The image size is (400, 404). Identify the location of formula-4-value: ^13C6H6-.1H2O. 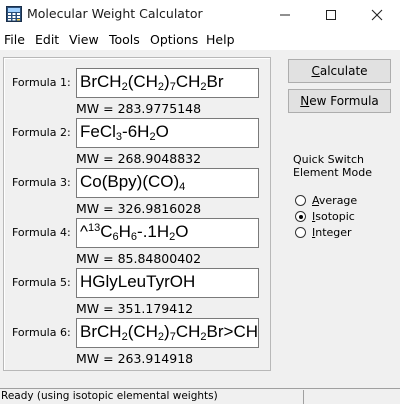
(134, 232).